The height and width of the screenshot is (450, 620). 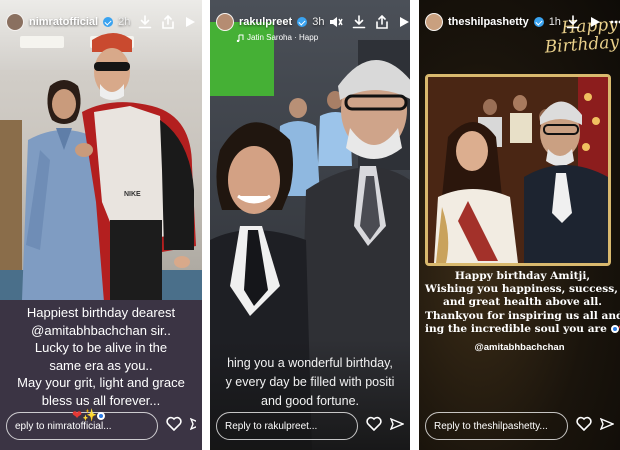 What do you see at coordinates (101, 312) in the screenshot?
I see `caption-line: Happiest birthday dearest` at bounding box center [101, 312].